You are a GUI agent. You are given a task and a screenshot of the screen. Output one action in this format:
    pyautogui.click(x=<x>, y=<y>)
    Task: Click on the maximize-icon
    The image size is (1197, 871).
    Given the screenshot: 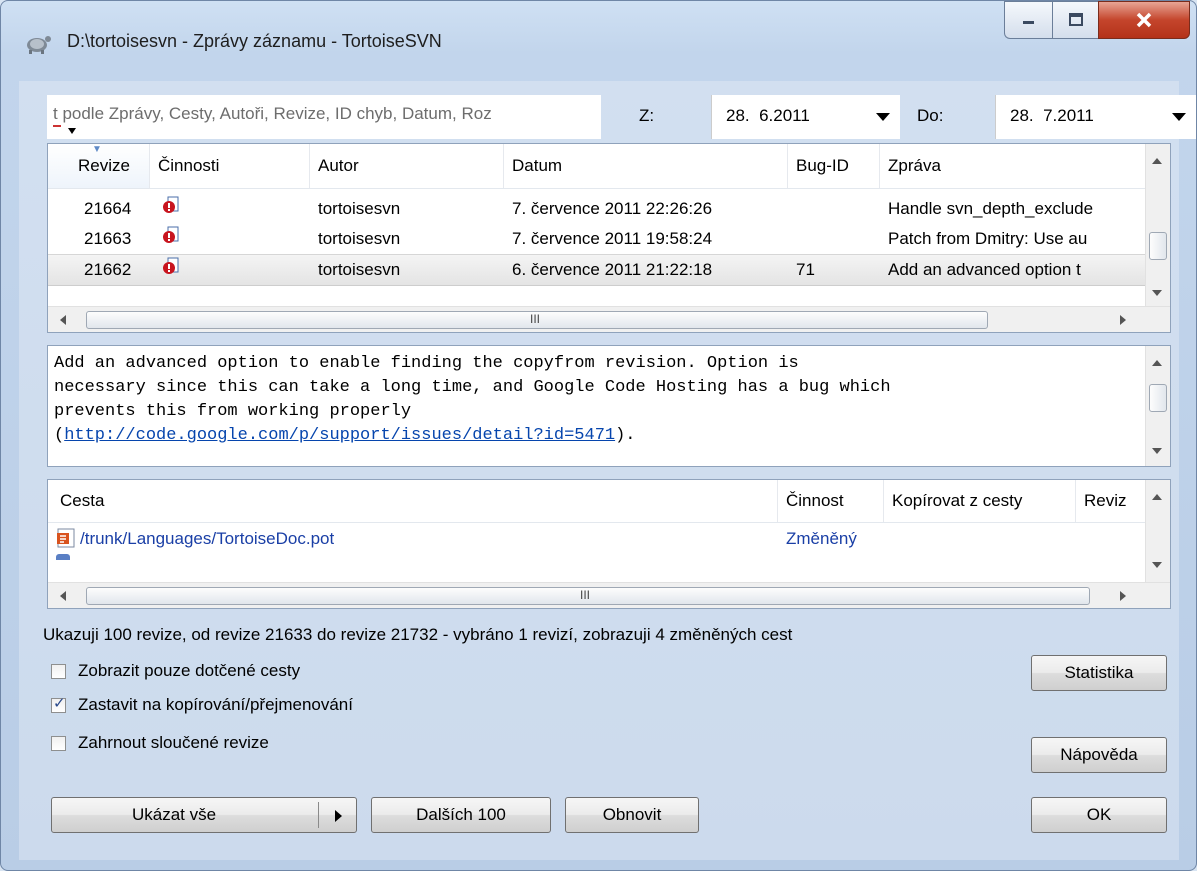 What is the action you would take?
    pyautogui.click(x=1075, y=19)
    